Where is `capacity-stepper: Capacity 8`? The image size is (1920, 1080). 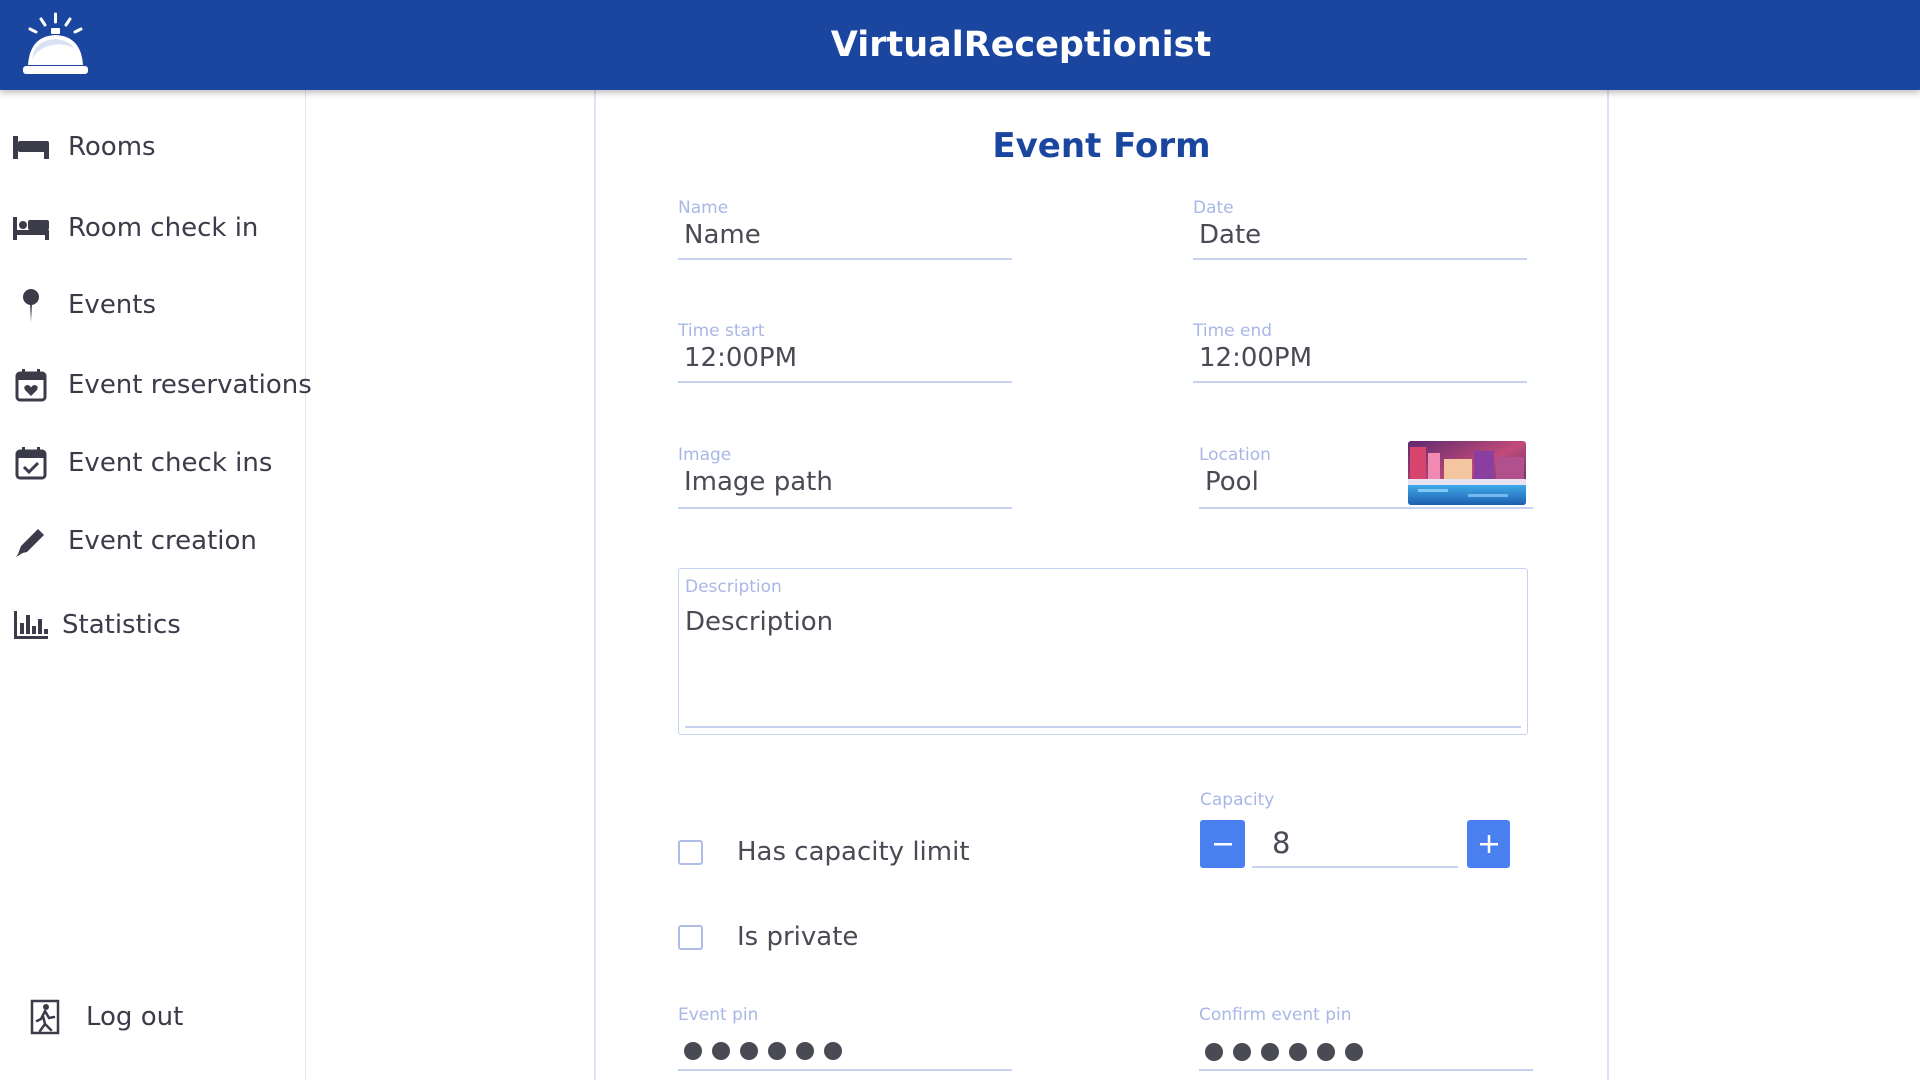 capacity-stepper: Capacity 8 is located at coordinates (1366, 830).